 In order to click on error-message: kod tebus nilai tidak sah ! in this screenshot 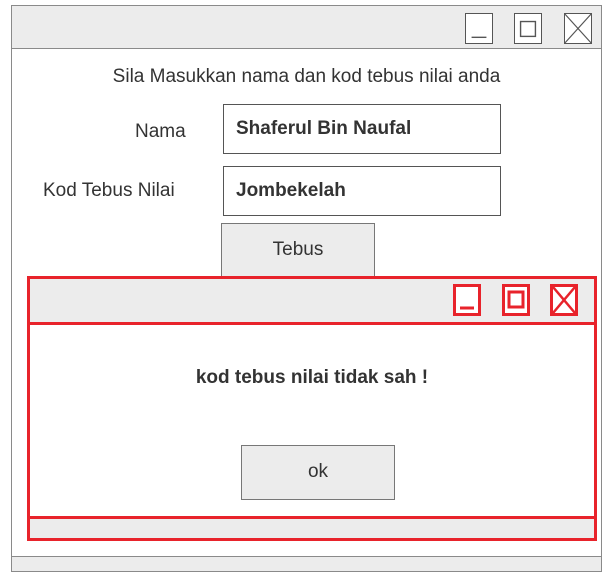, I will do `click(312, 377)`.